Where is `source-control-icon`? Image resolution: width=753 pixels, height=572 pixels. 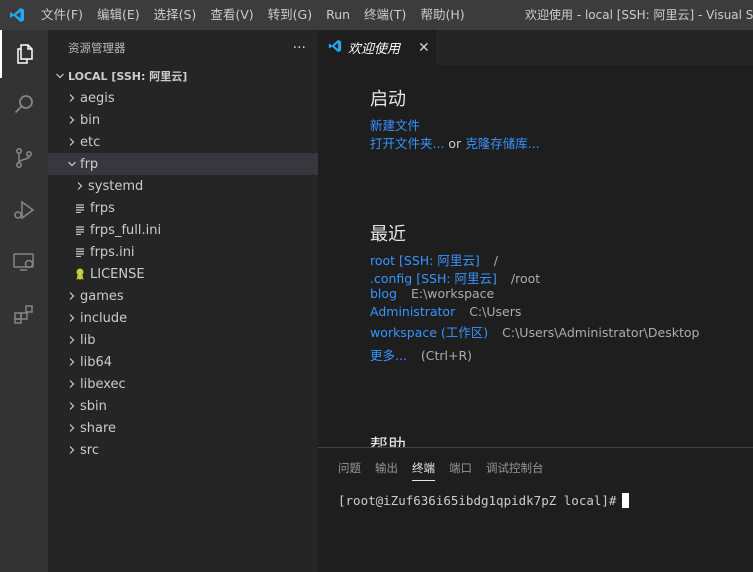
source-control-icon is located at coordinates (24, 158).